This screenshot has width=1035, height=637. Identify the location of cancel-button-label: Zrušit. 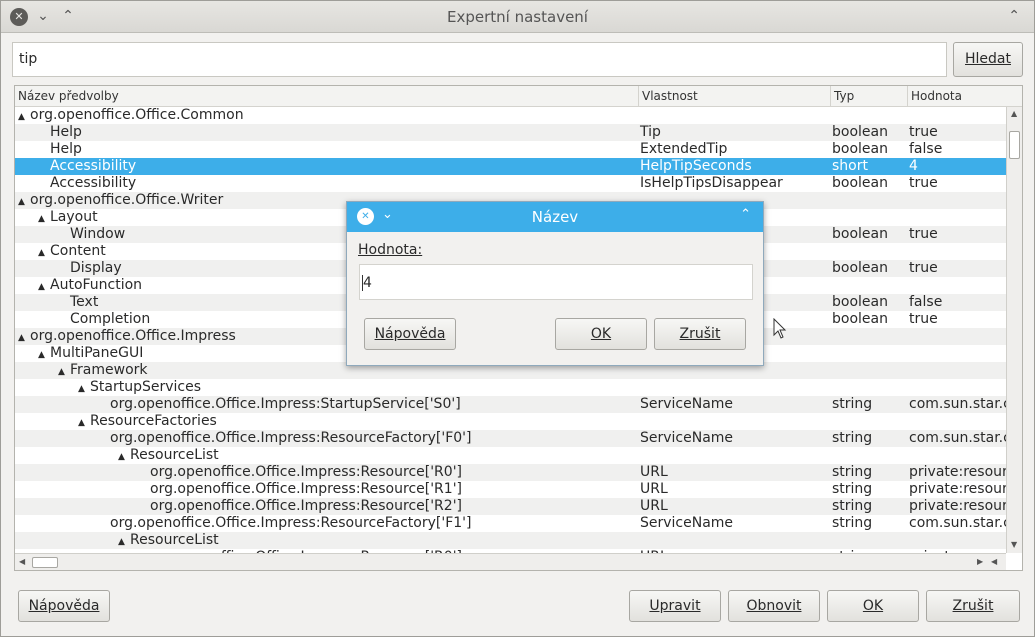
(973, 606).